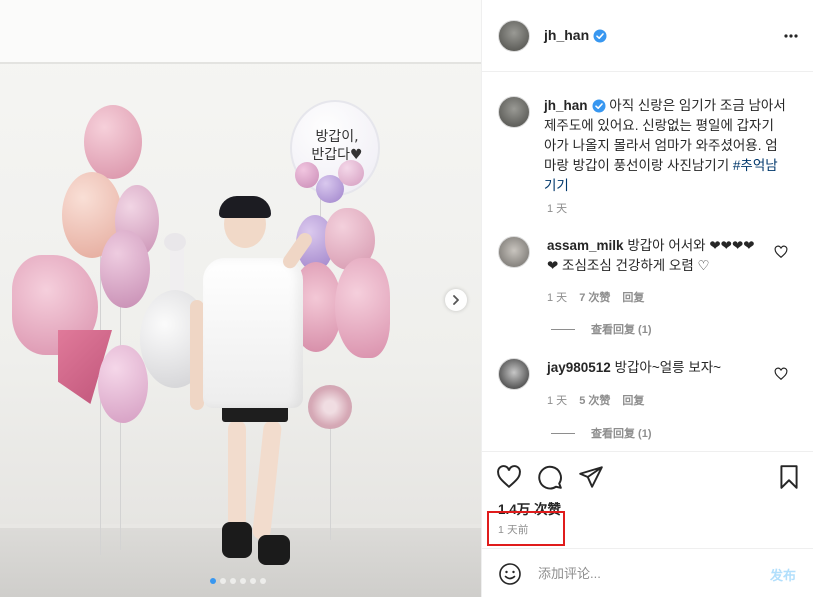 The height and width of the screenshot is (597, 813). I want to click on post-header: jh_han, so click(647, 36).